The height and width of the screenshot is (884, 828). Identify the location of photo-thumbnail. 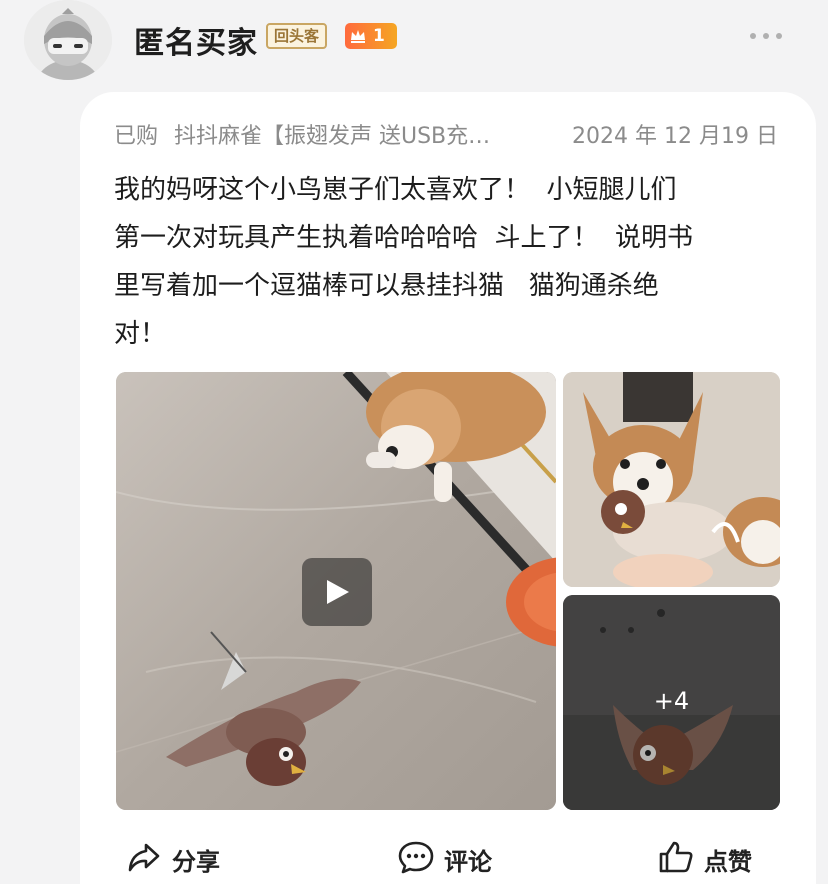
(671, 479).